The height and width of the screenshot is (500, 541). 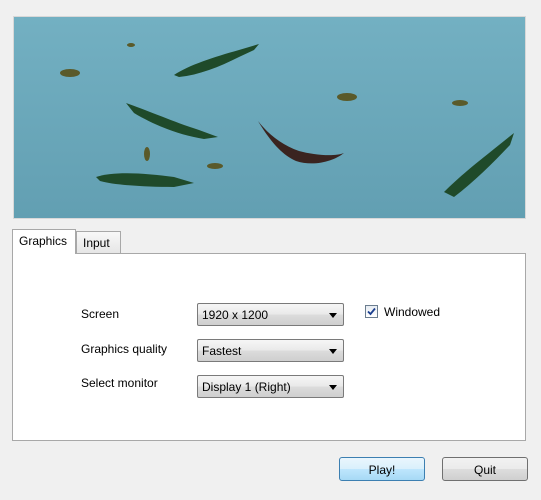 What do you see at coordinates (485, 469) in the screenshot?
I see `quit-button: Quit` at bounding box center [485, 469].